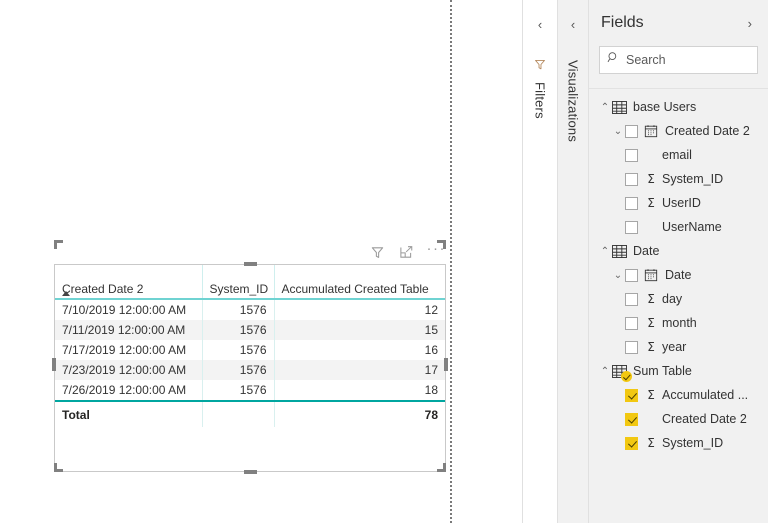  I want to click on table-row: 7/10/2019 12:00:00 AM 1576 12, so click(250, 309).